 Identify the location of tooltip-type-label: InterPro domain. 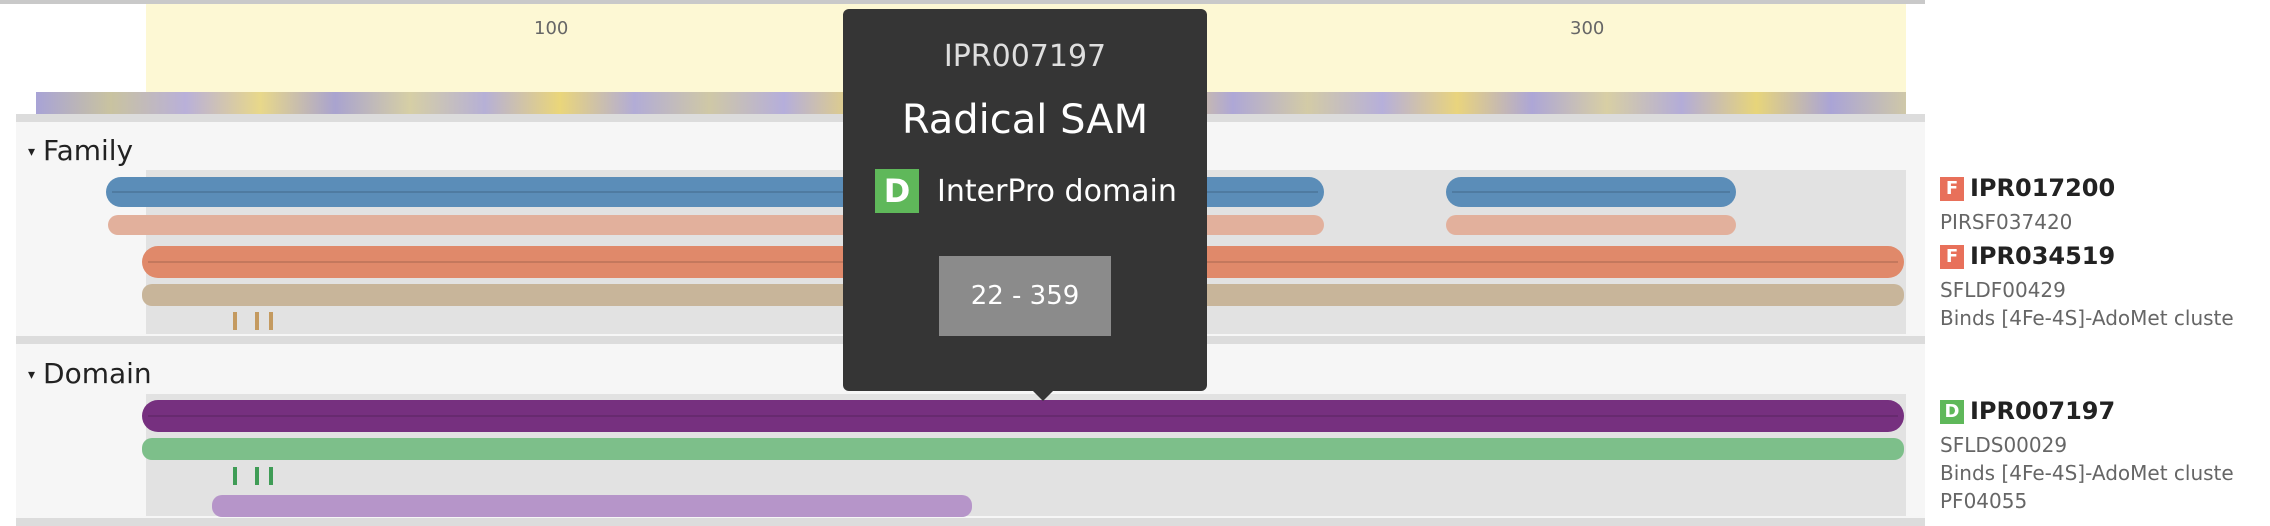
(1057, 191).